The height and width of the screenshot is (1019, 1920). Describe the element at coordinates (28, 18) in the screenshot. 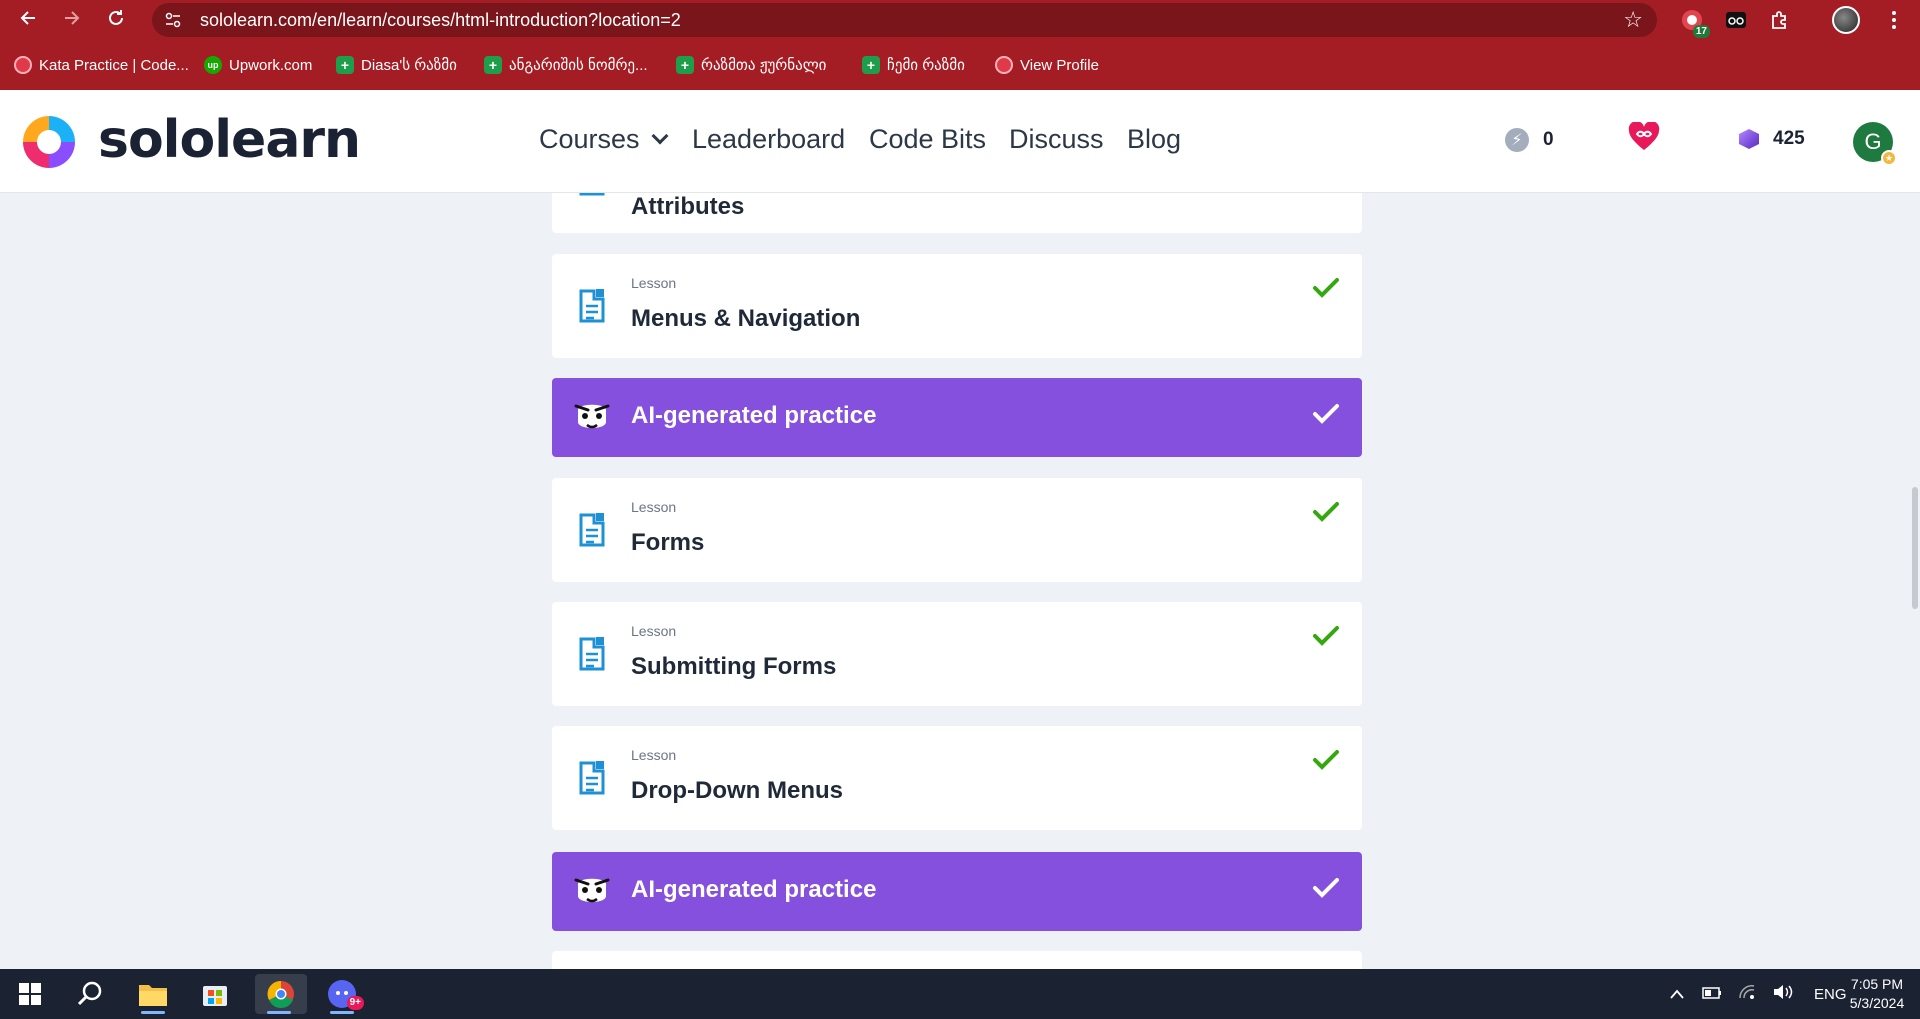

I see `back-button` at that location.